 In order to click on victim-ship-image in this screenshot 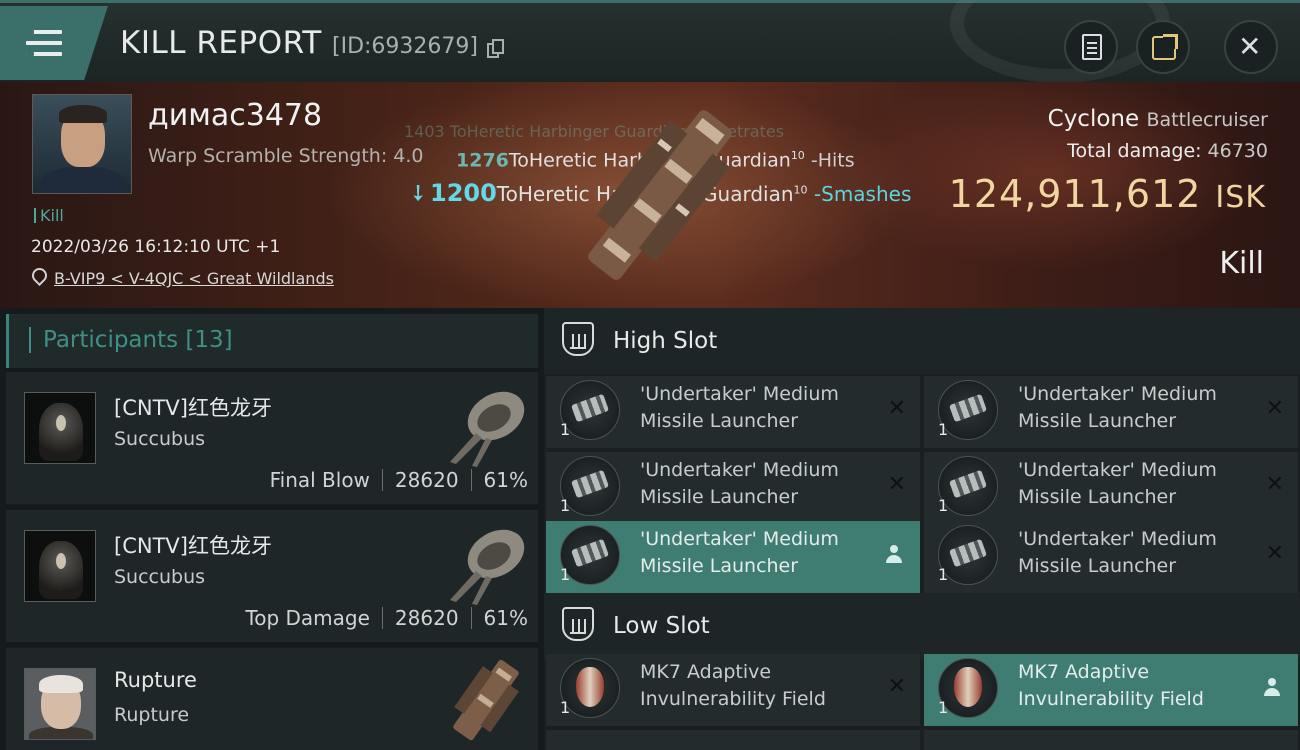, I will do `click(660, 195)`.